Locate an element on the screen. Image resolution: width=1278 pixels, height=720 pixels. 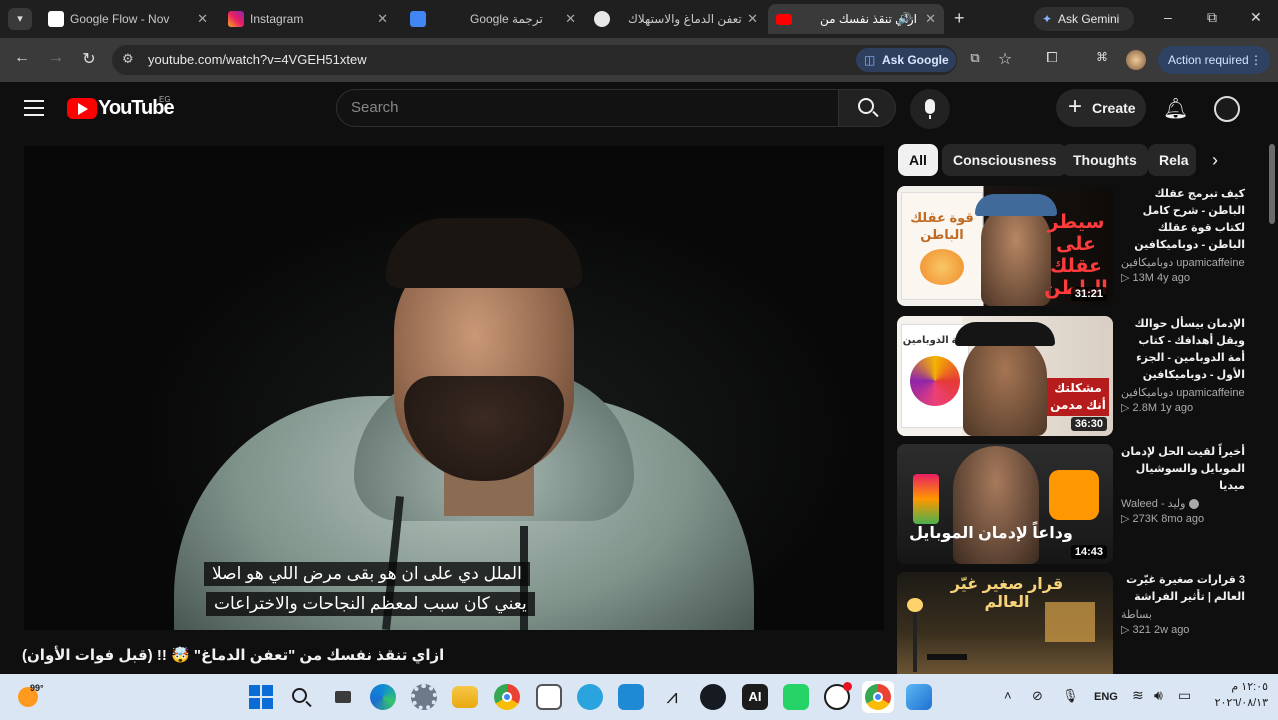
weather-widget: 99° is located at coordinates (48, 697).